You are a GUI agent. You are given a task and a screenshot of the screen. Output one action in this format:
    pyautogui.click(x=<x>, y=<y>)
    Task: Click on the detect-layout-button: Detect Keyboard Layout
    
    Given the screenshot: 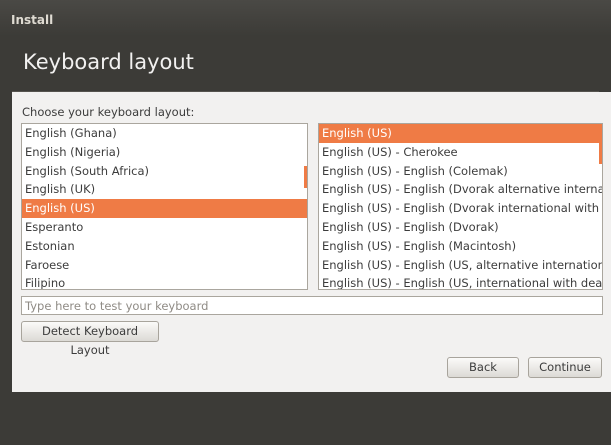 What is the action you would take?
    pyautogui.click(x=90, y=339)
    